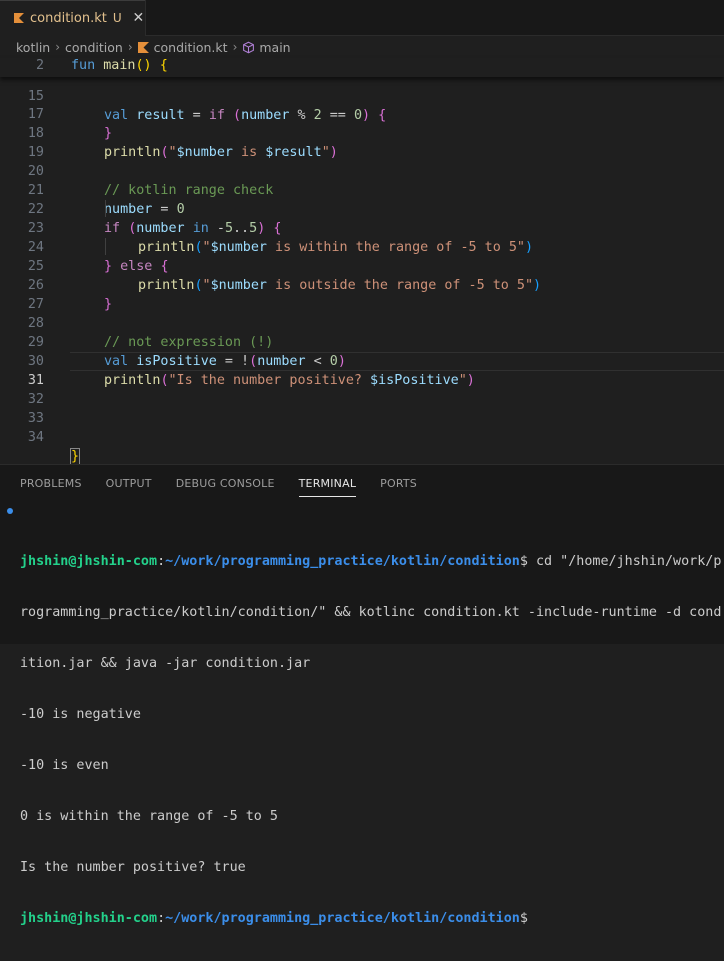  I want to click on untracked-badge: U, so click(117, 18).